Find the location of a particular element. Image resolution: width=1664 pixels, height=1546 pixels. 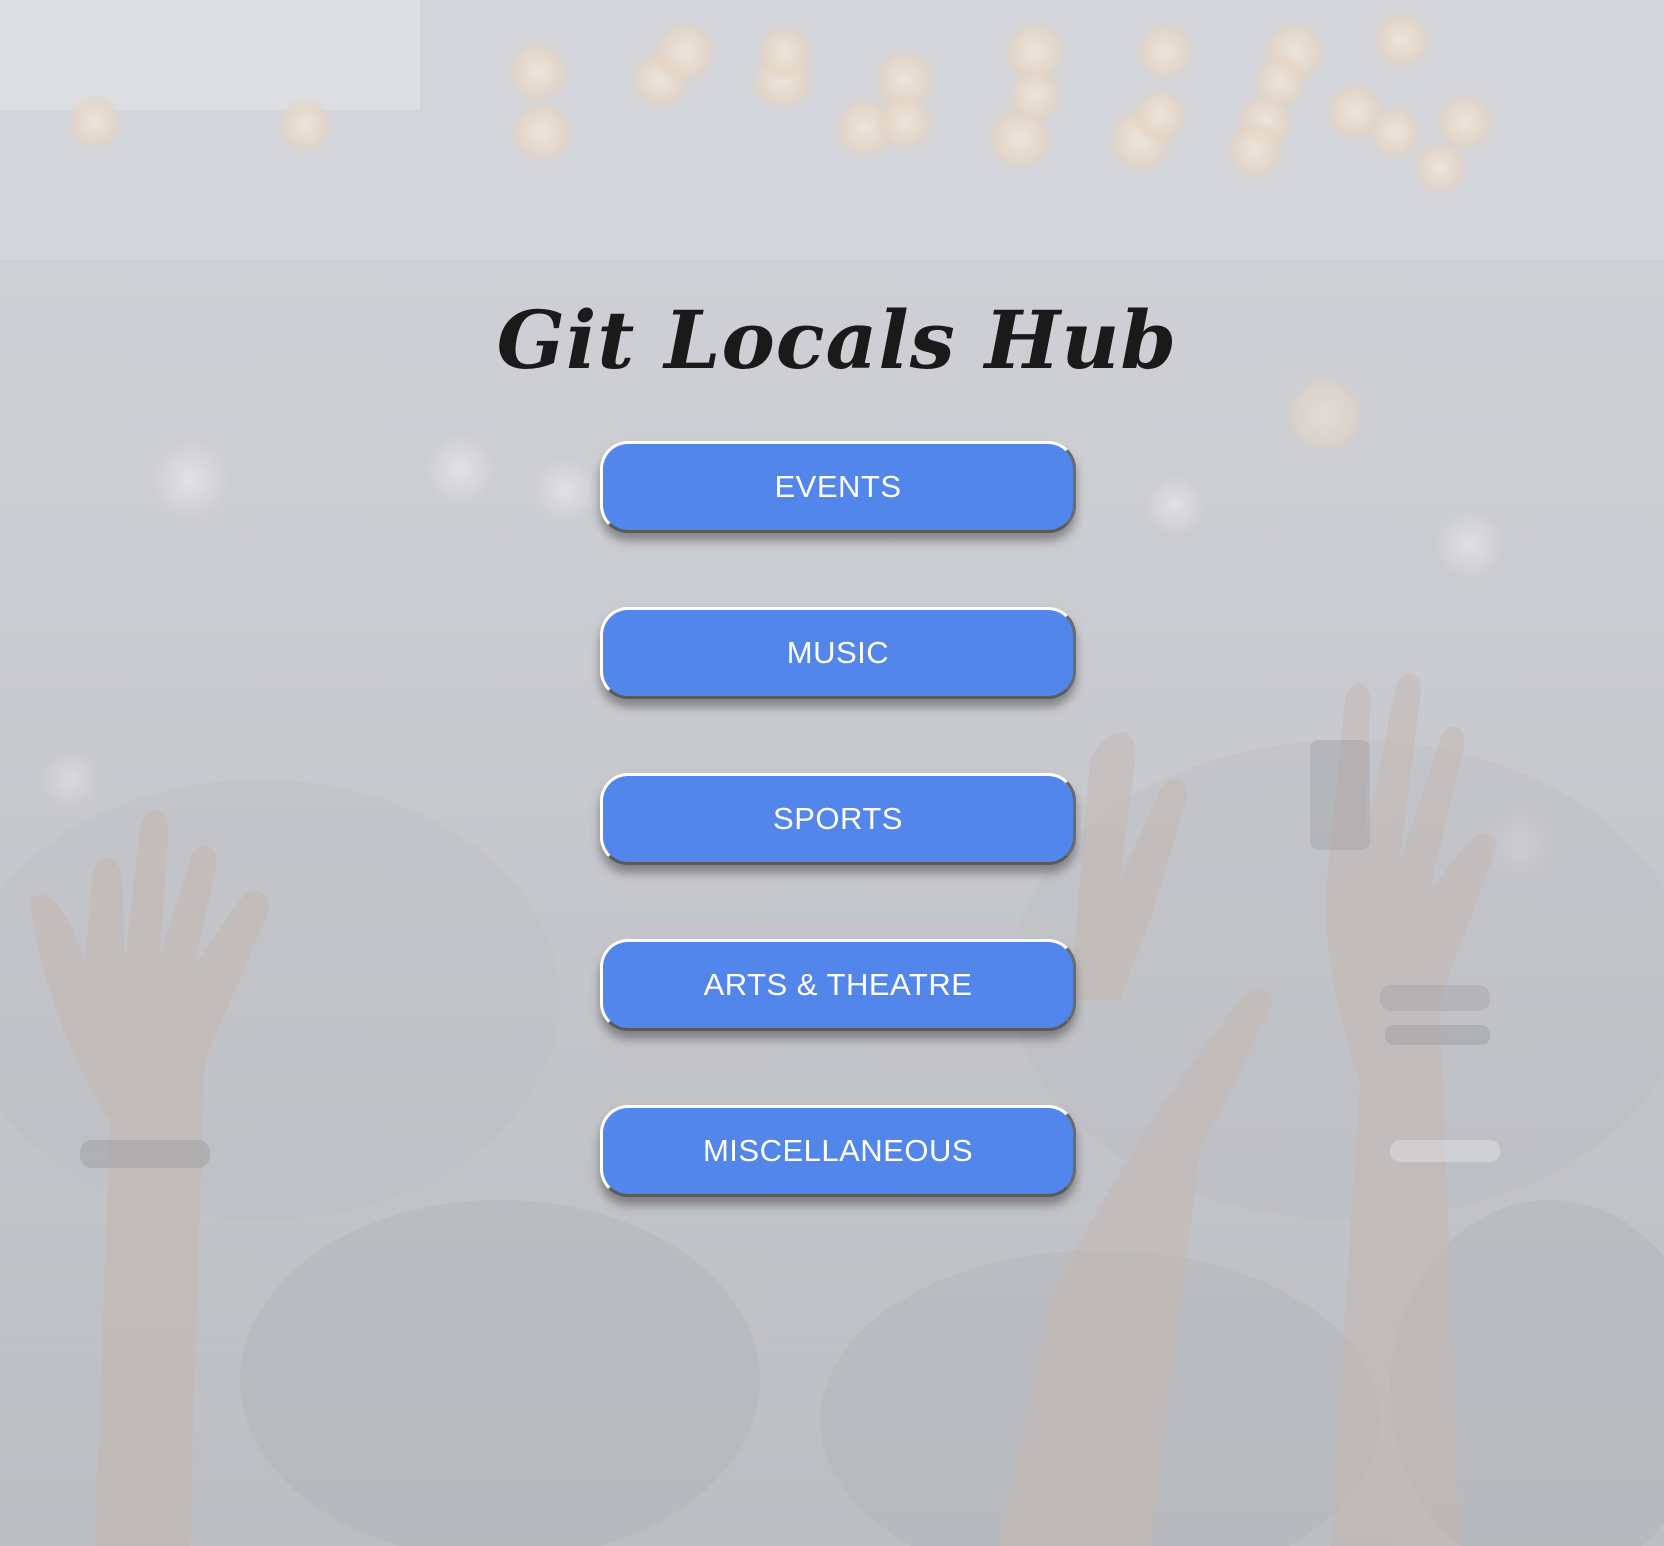

music-button: MUSIC is located at coordinates (838, 653).